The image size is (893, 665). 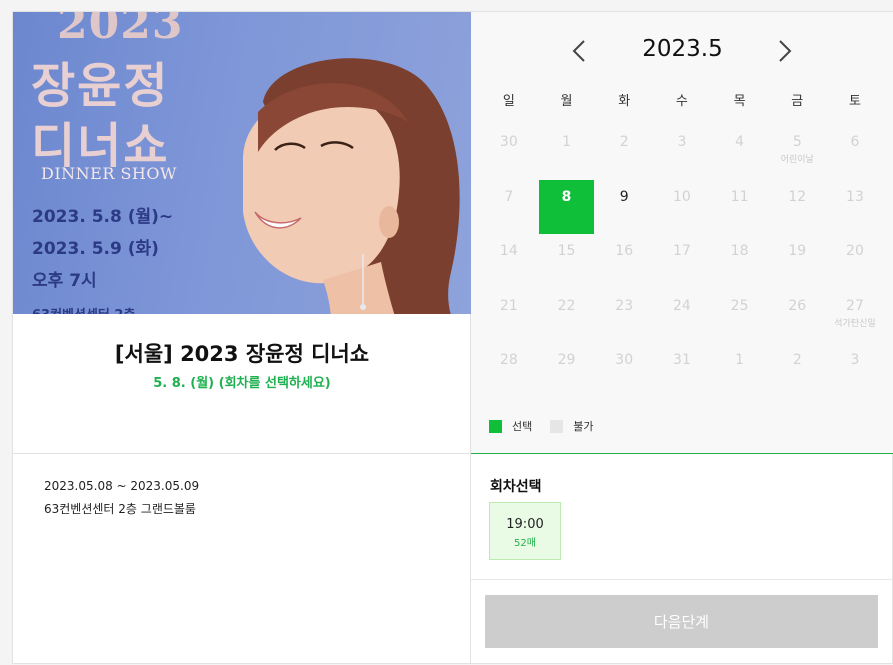 What do you see at coordinates (797, 316) in the screenshot?
I see `calendar-day: 26` at bounding box center [797, 316].